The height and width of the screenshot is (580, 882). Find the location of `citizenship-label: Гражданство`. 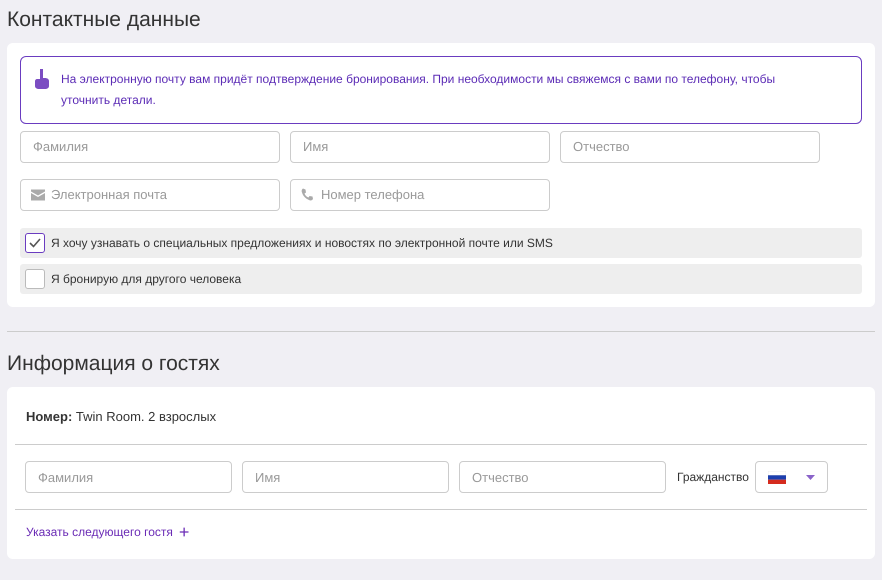

citizenship-label: Гражданство is located at coordinates (713, 477).